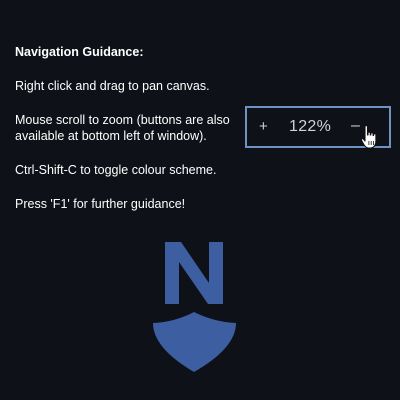 Image resolution: width=400 pixels, height=400 pixels. Describe the element at coordinates (194, 273) in the screenshot. I see `logo-letter` at that location.